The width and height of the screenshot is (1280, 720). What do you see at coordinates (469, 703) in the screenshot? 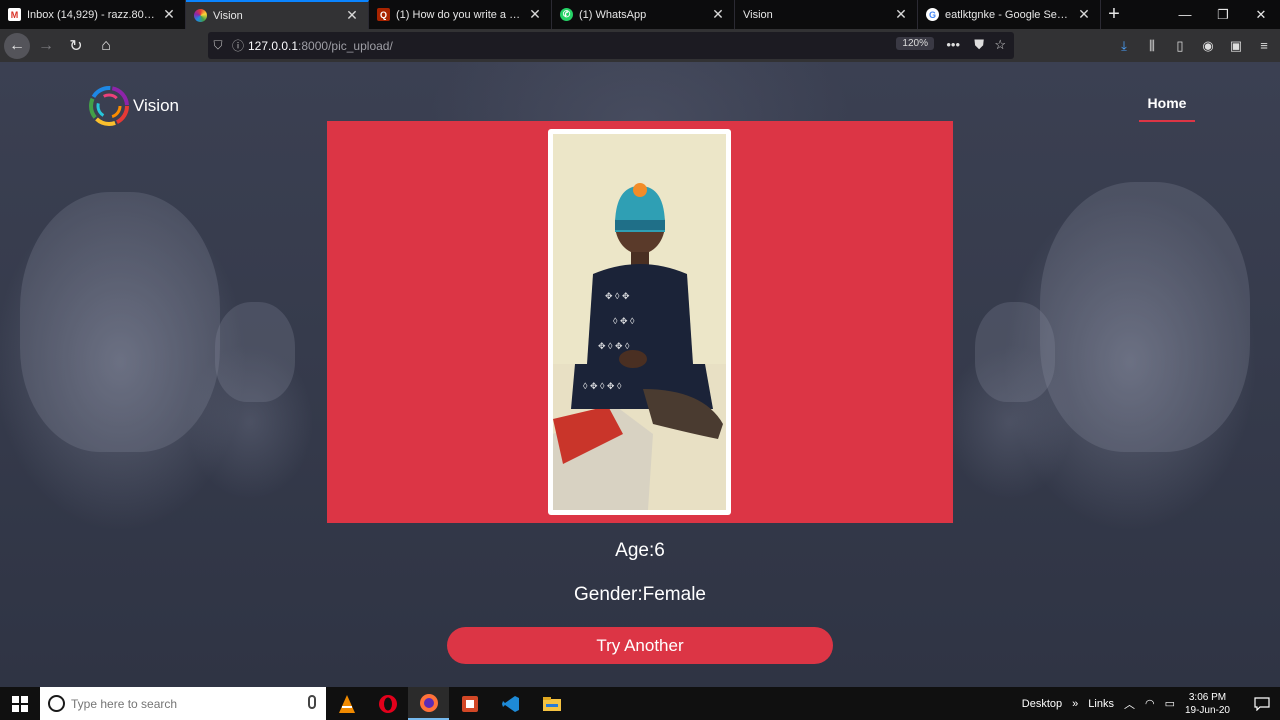
I see `powerpoint-icon` at bounding box center [469, 703].